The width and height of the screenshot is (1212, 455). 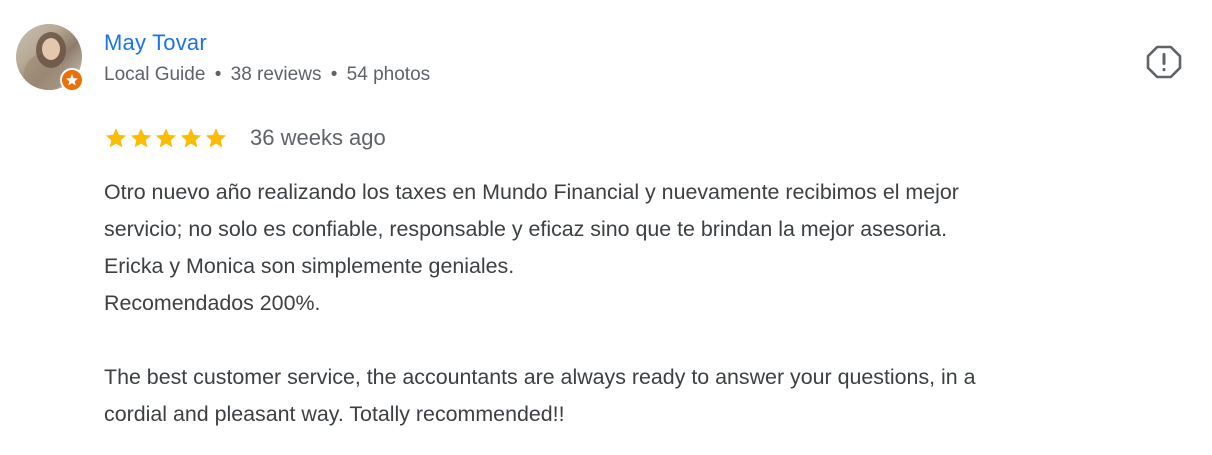 What do you see at coordinates (155, 74) in the screenshot?
I see `reviewer-level: Local Guide` at bounding box center [155, 74].